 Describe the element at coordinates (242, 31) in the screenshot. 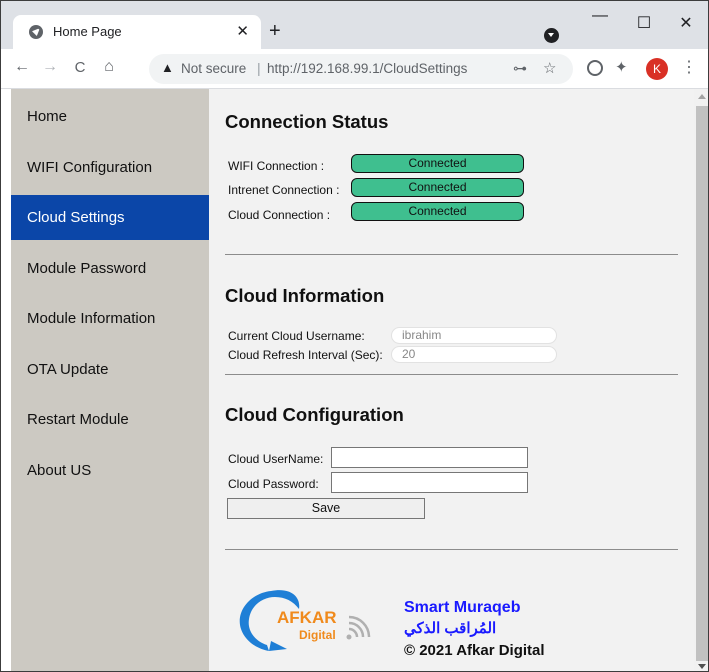

I see `tab-close-icon: ✕` at that location.